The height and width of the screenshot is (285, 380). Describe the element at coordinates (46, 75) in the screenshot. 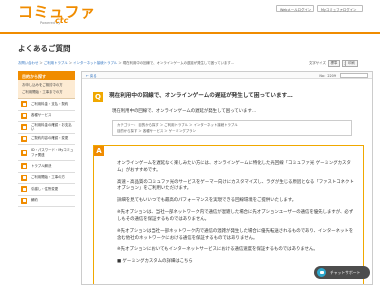

I see `sidebar-header: 目的から探す` at that location.